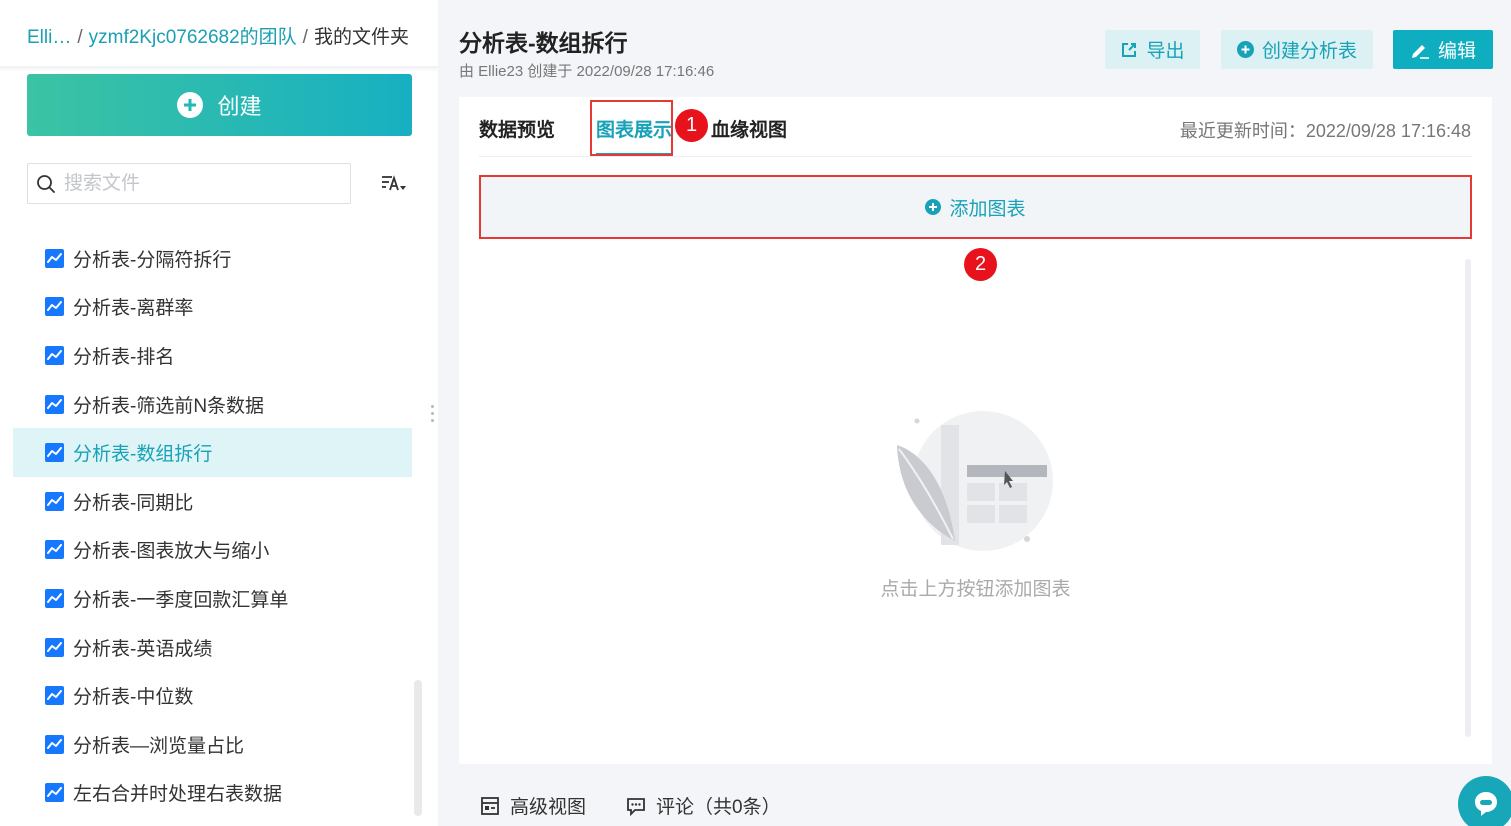  Describe the element at coordinates (1129, 49) in the screenshot. I see `export-icon` at that location.